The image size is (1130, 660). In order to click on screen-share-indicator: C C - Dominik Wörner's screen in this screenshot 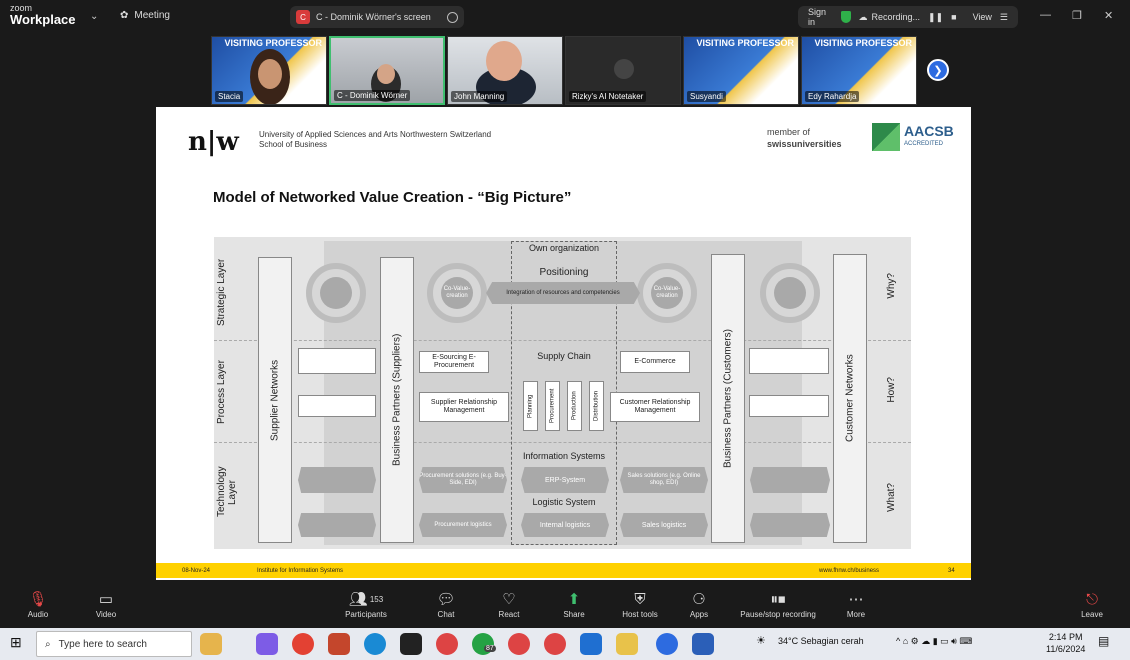, I will do `click(377, 17)`.